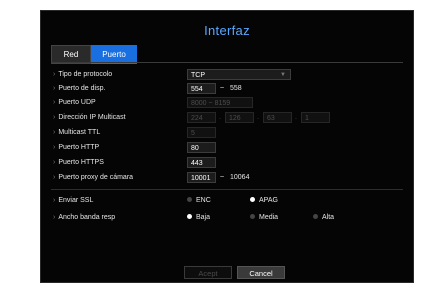  I want to click on ssl-option-apag: APAG, so click(264, 200).